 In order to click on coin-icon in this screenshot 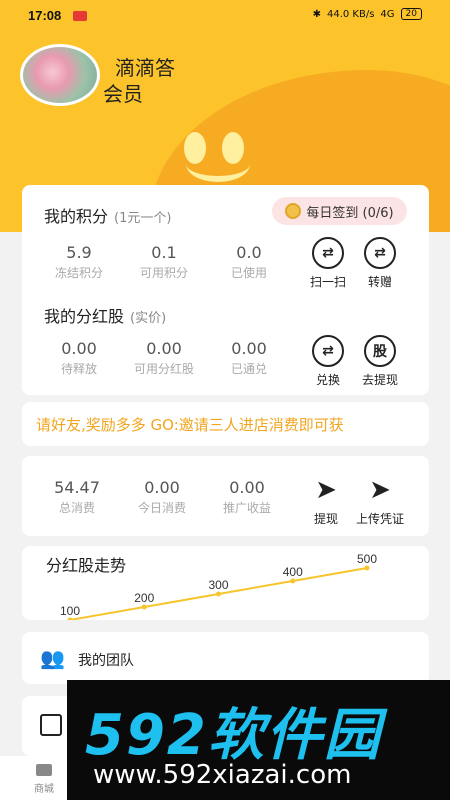, I will do `click(293, 211)`.